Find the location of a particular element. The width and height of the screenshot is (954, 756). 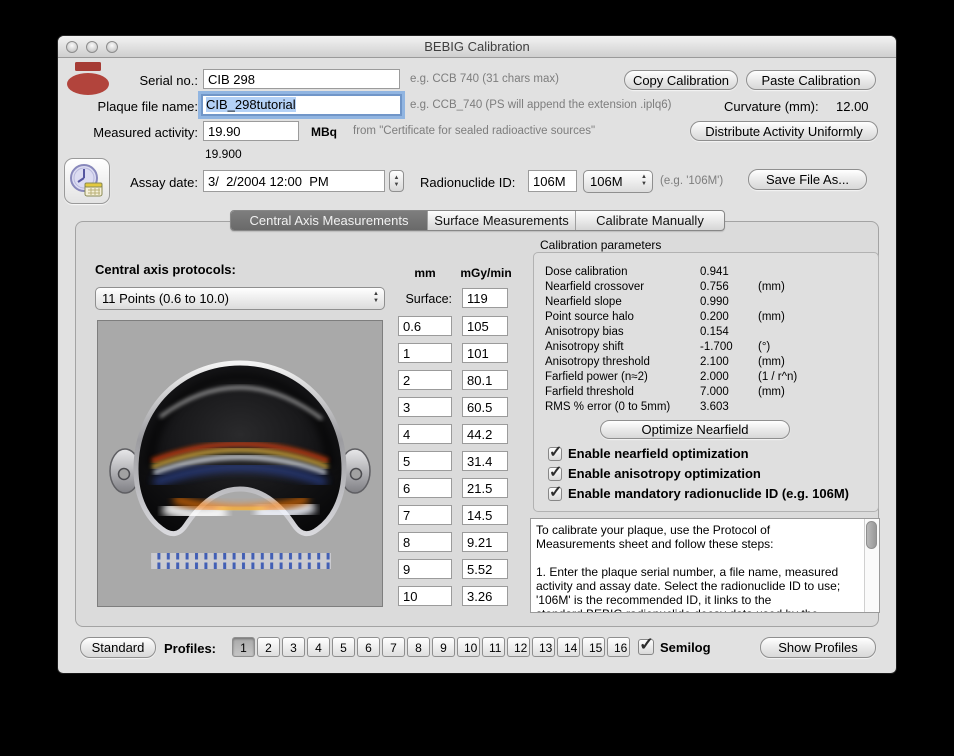

semilog-checkbox-row: ✓ Semilog is located at coordinates (674, 644).